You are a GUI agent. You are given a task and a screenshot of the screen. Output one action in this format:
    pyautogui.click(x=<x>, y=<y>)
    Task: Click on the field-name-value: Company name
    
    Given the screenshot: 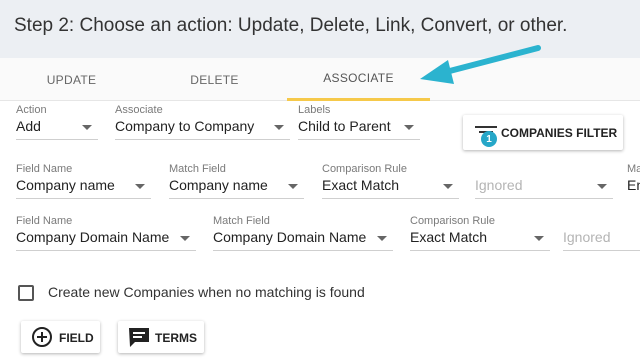 What is the action you would take?
    pyautogui.click(x=83, y=188)
    